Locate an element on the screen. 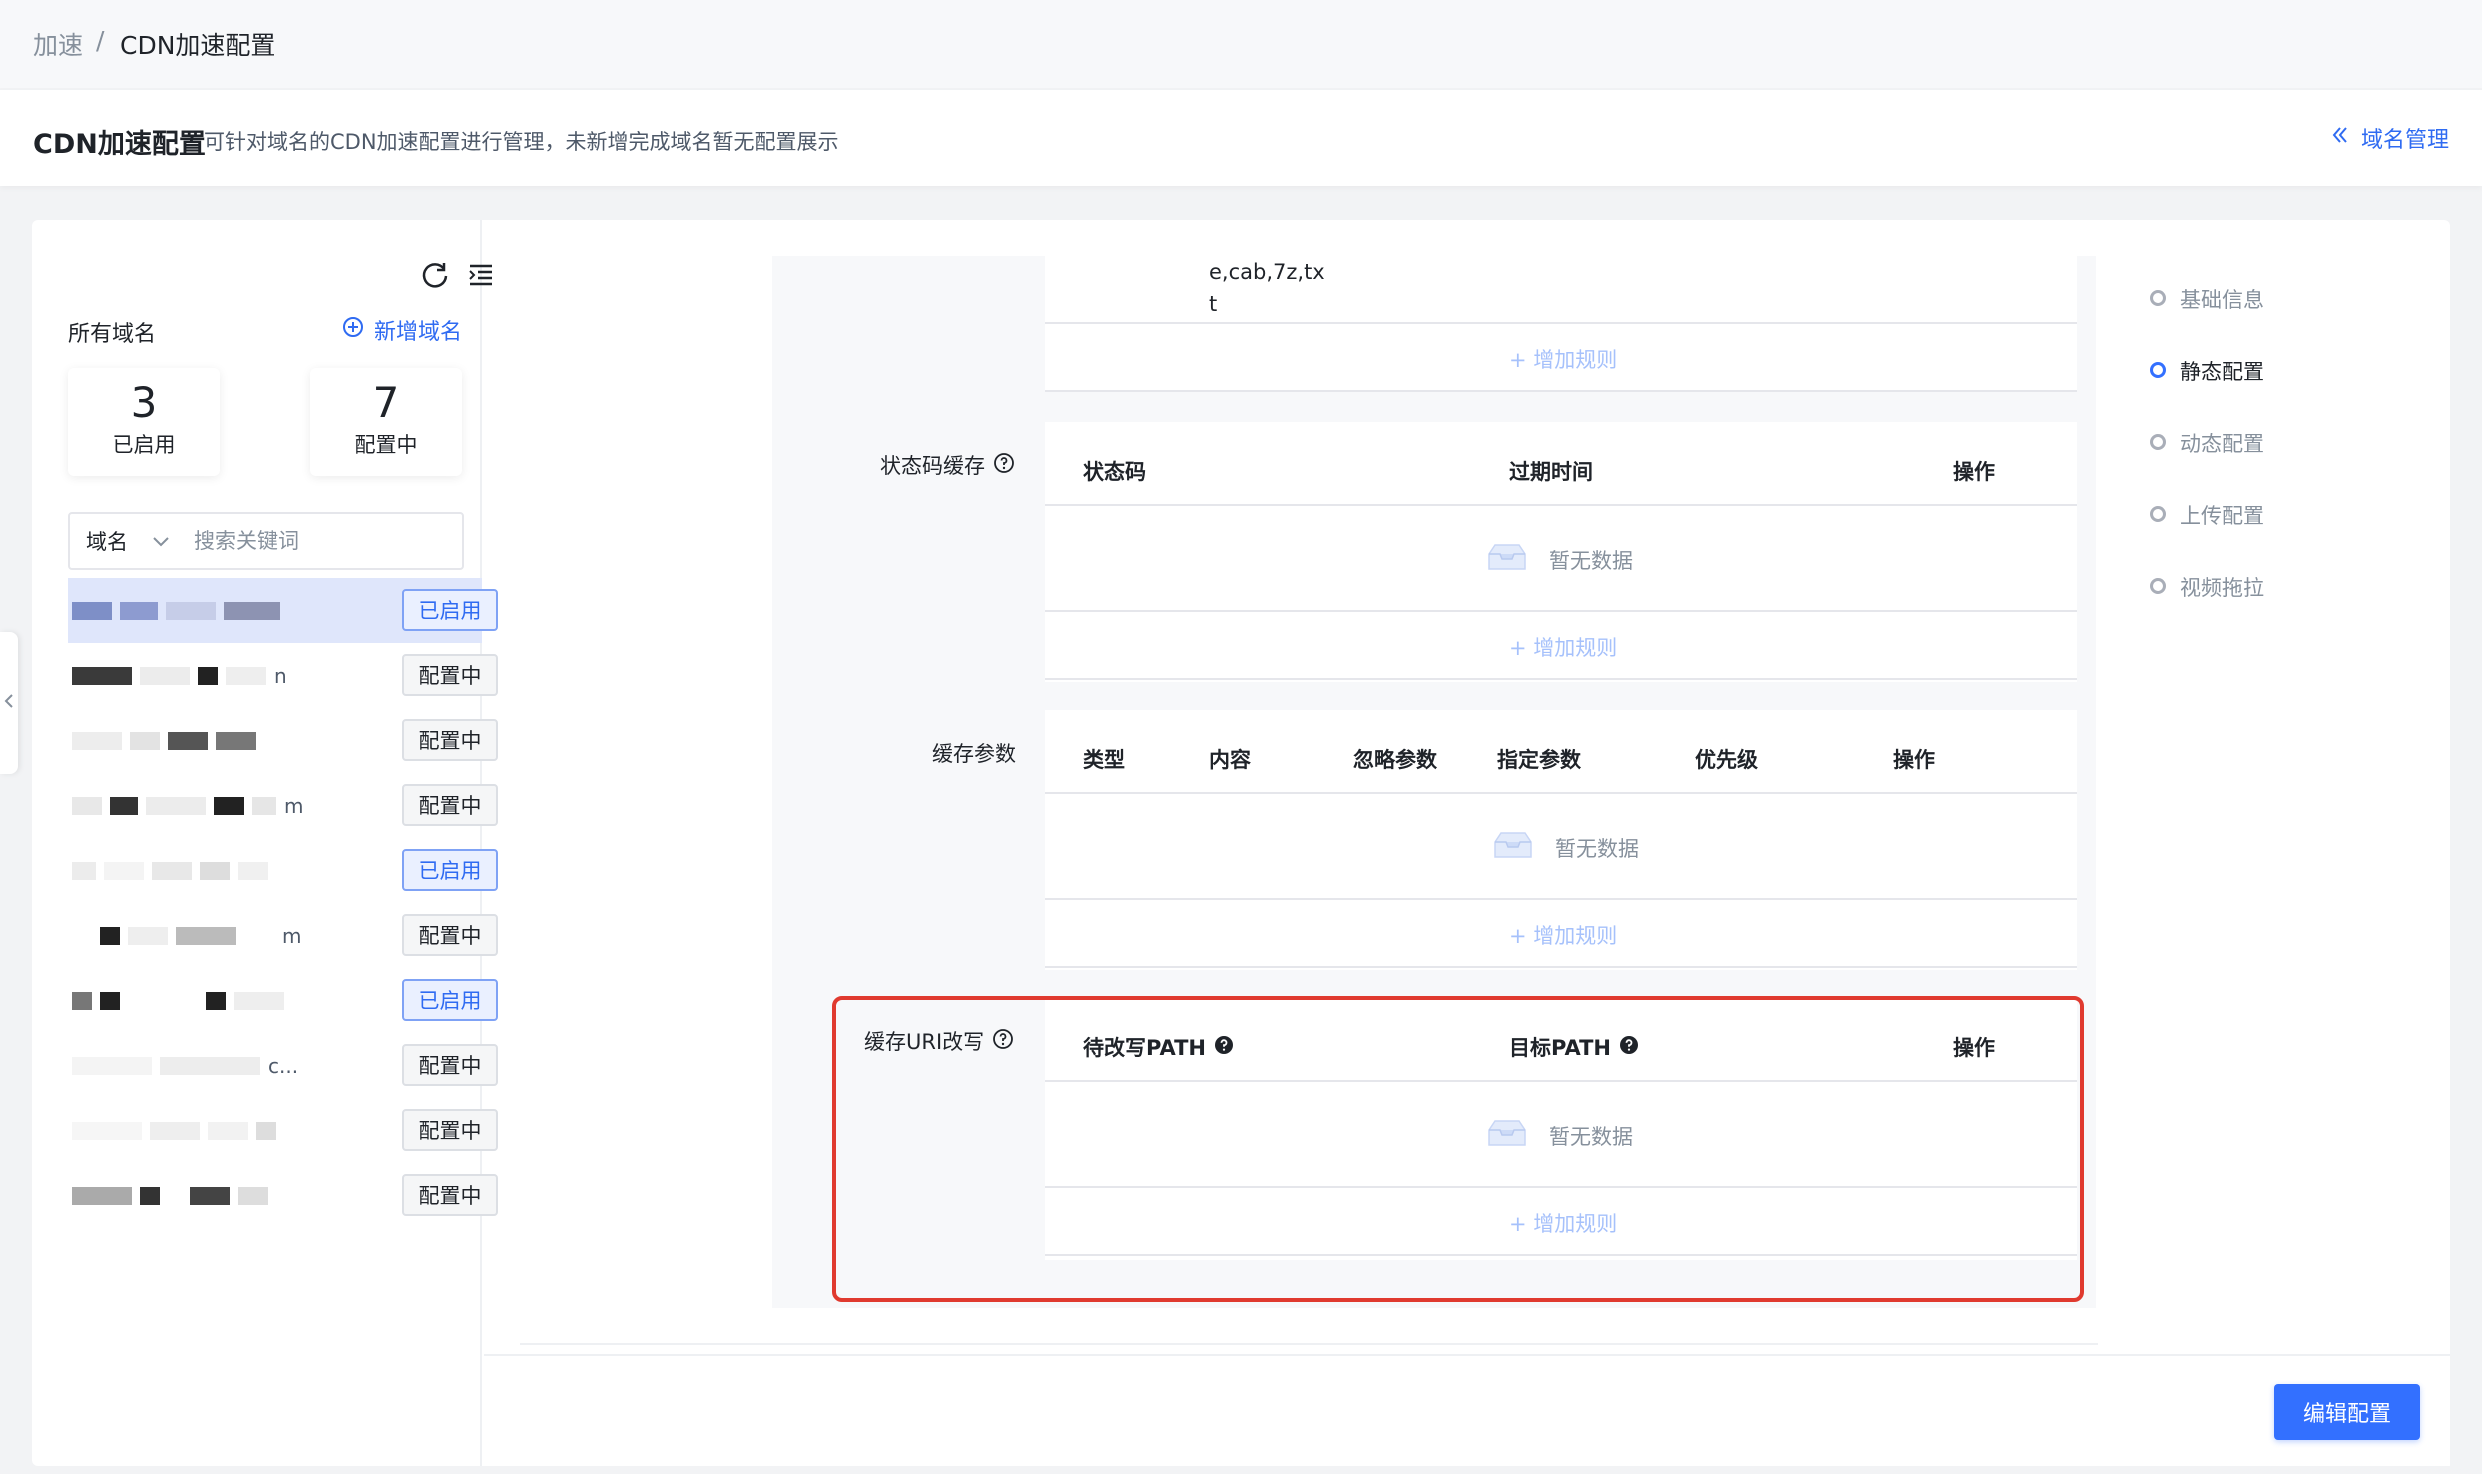  column-header: 指定参数 is located at coordinates (1539, 760).